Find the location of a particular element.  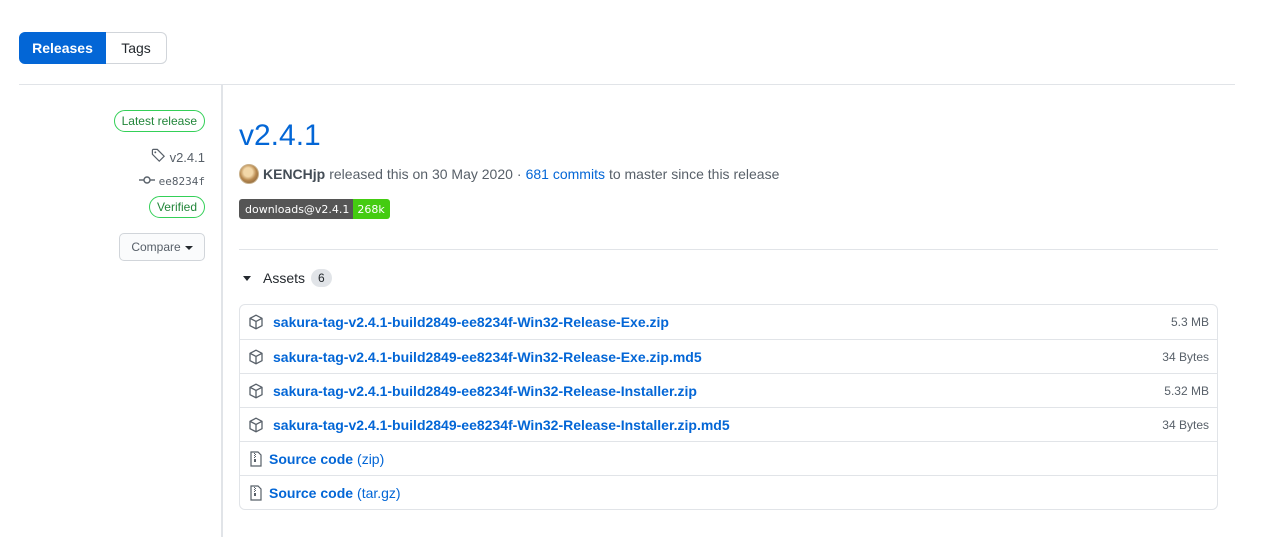

timeline-divider is located at coordinates (222, 311).